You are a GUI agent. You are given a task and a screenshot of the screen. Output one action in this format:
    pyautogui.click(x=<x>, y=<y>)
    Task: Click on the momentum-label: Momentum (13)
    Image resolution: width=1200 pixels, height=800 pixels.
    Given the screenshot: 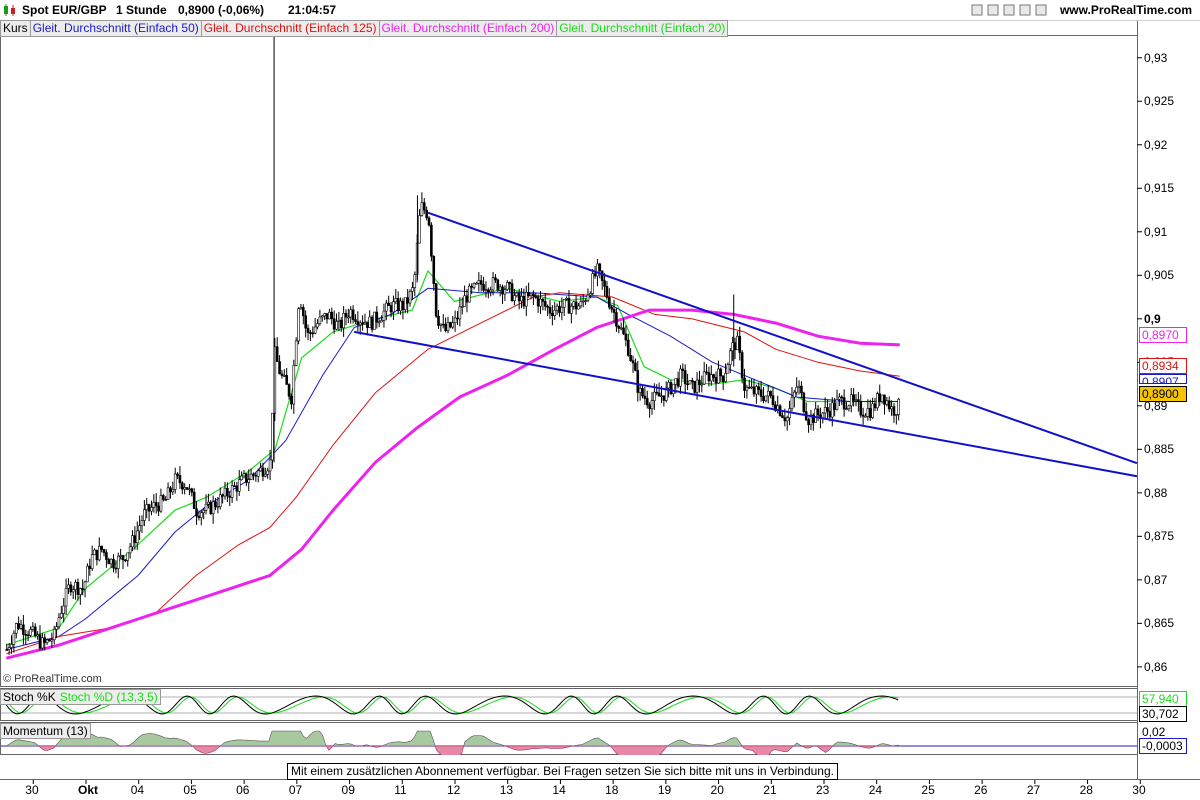 What is the action you would take?
    pyautogui.click(x=45, y=731)
    